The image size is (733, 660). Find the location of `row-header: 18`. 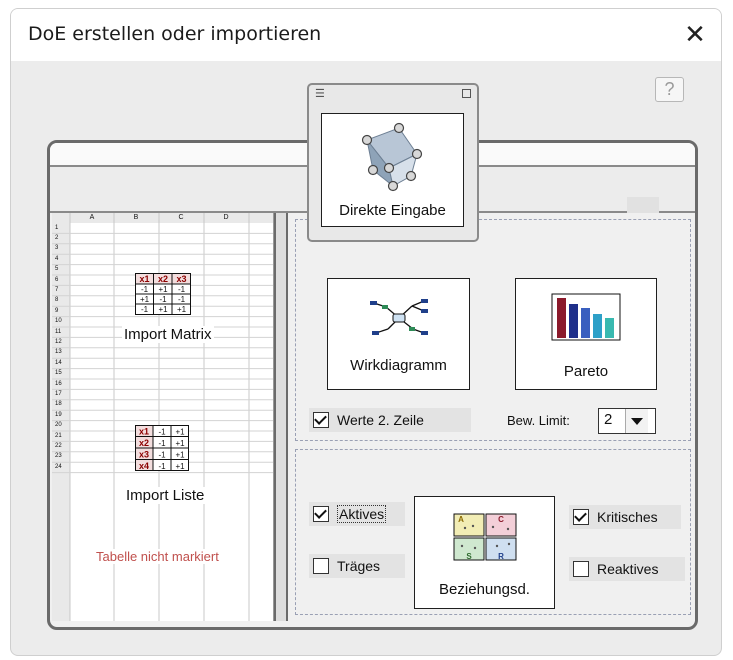

row-header: 18 is located at coordinates (58, 404).